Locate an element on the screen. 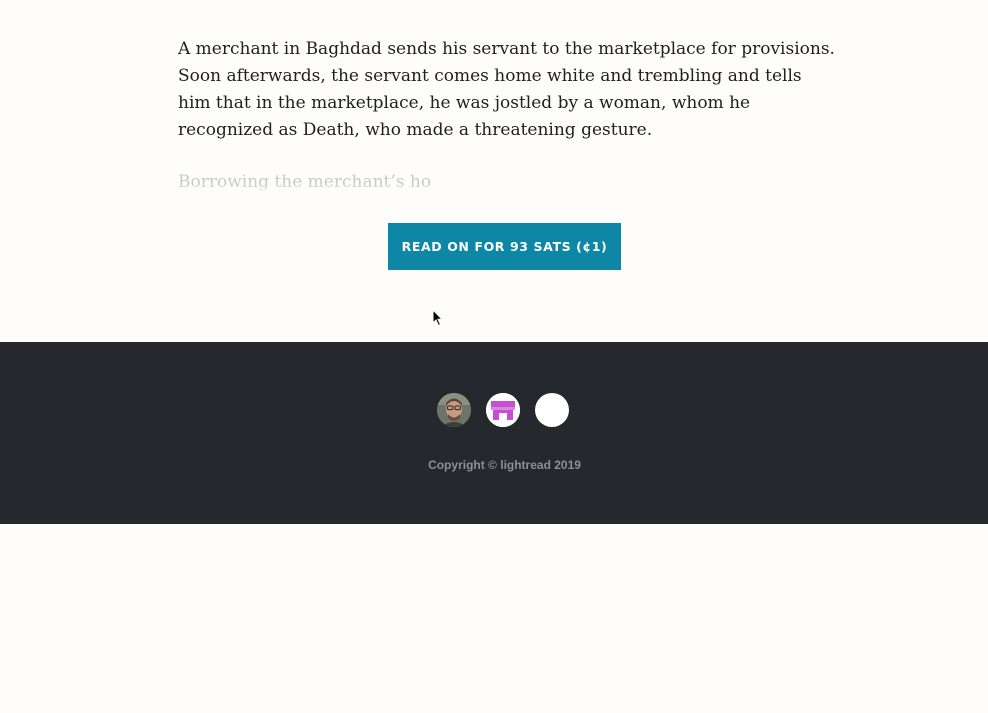 Image resolution: width=988 pixels, height=713 pixels. article-fade-preview: Borrowing the merchant’s ho is located at coordinates (508, 184).